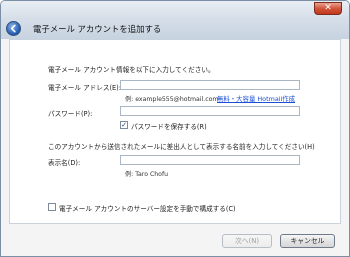 The width and height of the screenshot is (350, 257). I want to click on email-example-text: 例: example555@hotmail.com, so click(172, 99).